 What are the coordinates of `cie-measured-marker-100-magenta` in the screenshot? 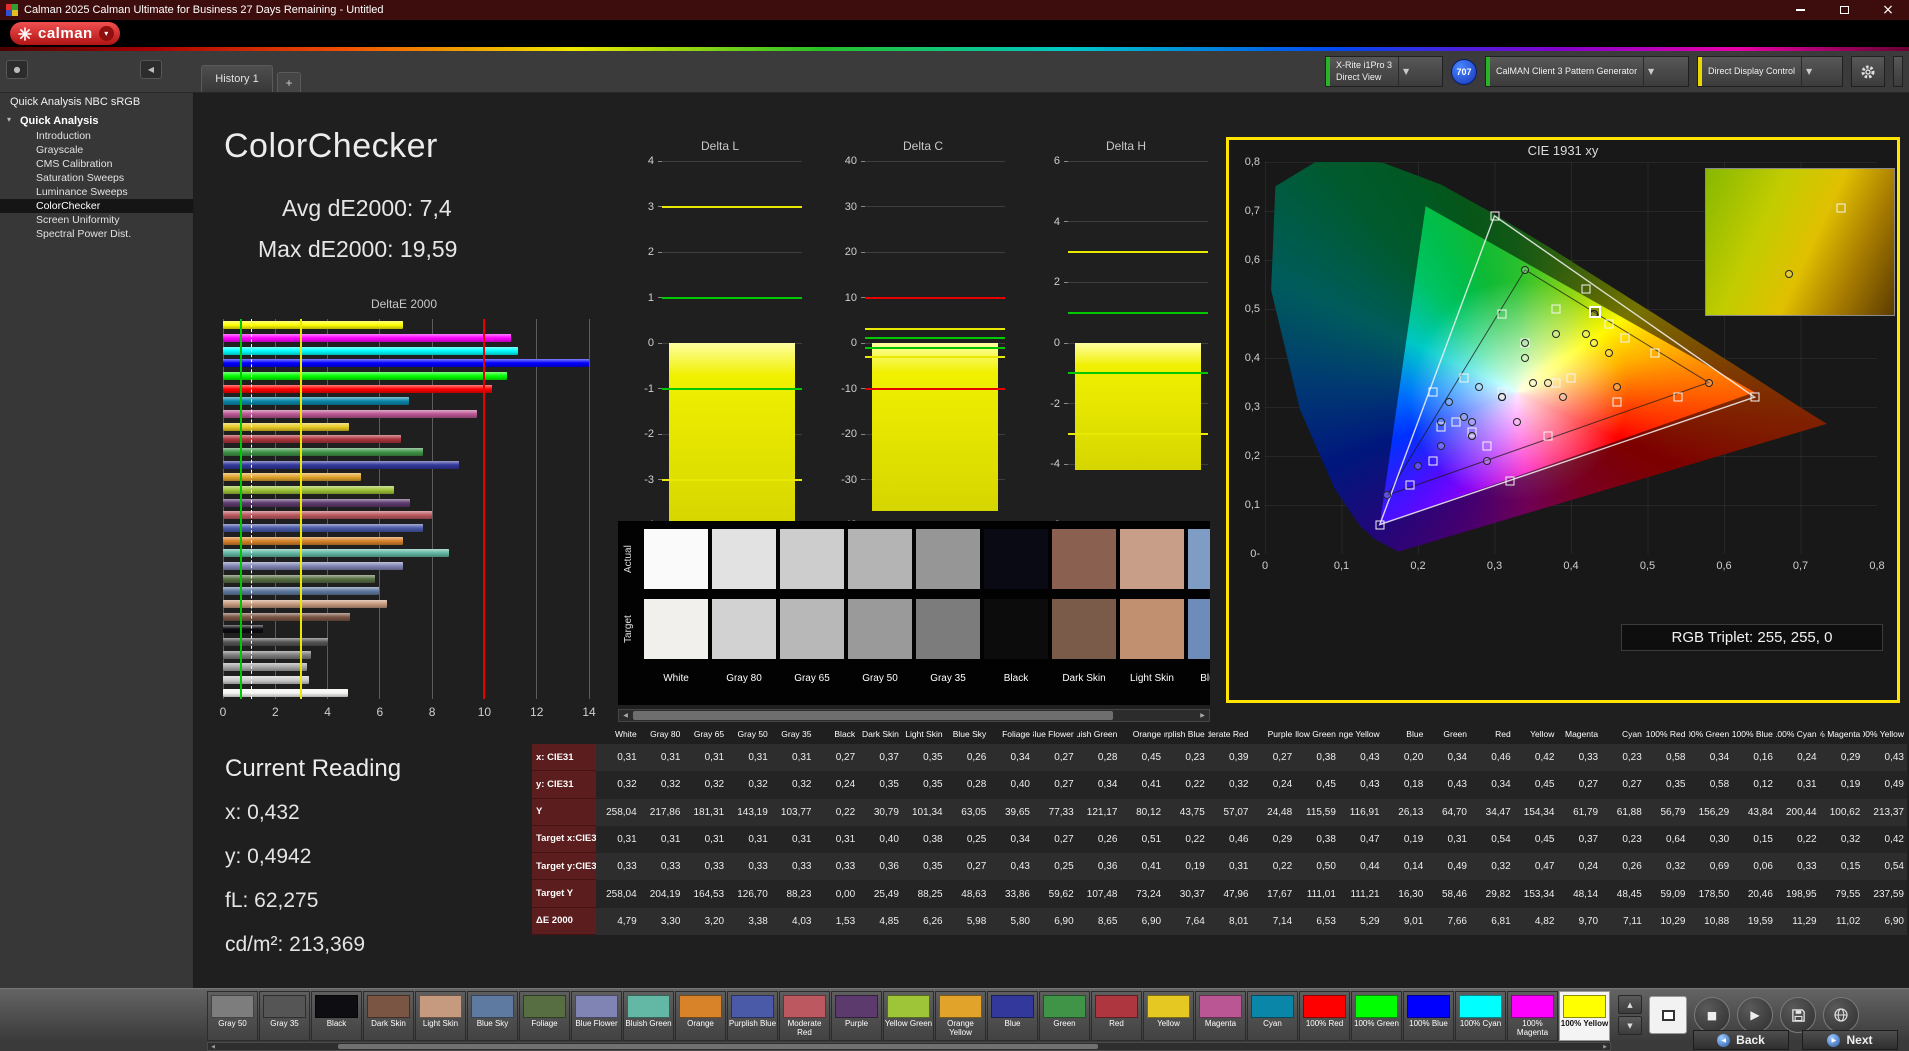 It's located at (1486, 460).